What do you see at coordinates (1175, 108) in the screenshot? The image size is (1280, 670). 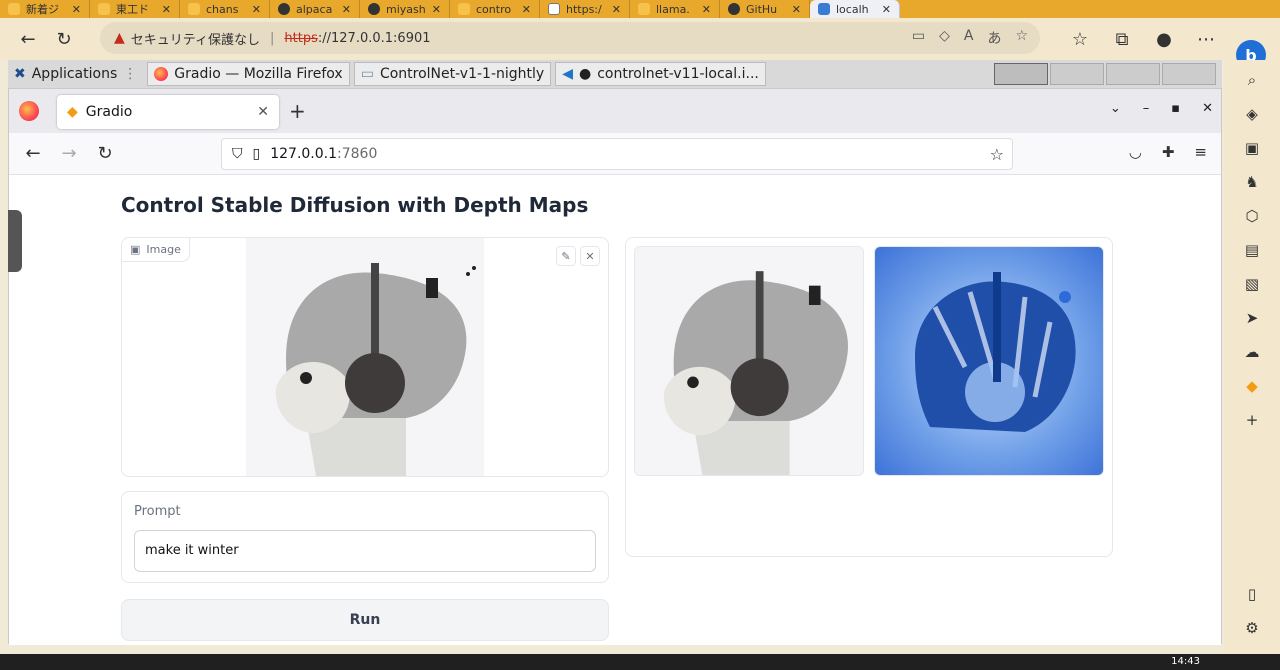 I see `maximize-icon: ▪` at bounding box center [1175, 108].